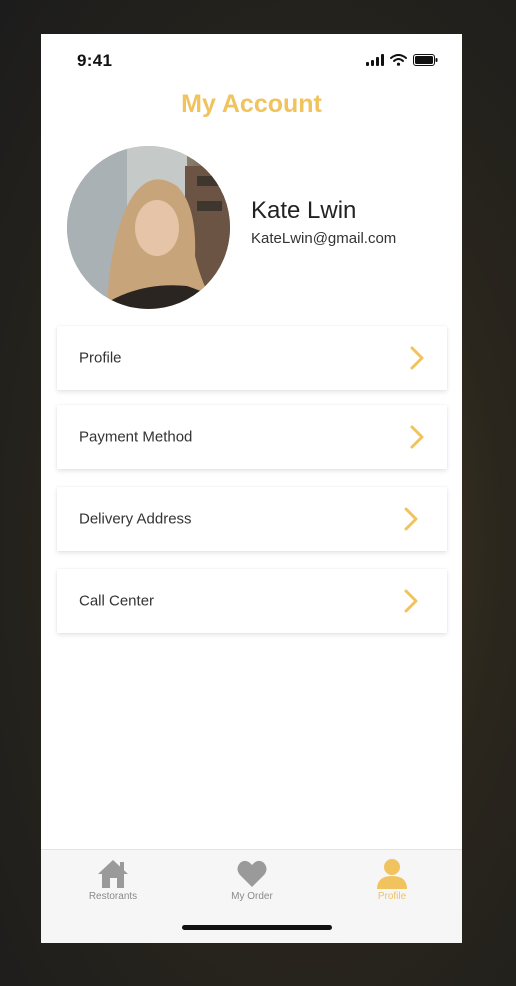  What do you see at coordinates (324, 238) in the screenshot?
I see `user-email: KateLwin@gmail.com` at bounding box center [324, 238].